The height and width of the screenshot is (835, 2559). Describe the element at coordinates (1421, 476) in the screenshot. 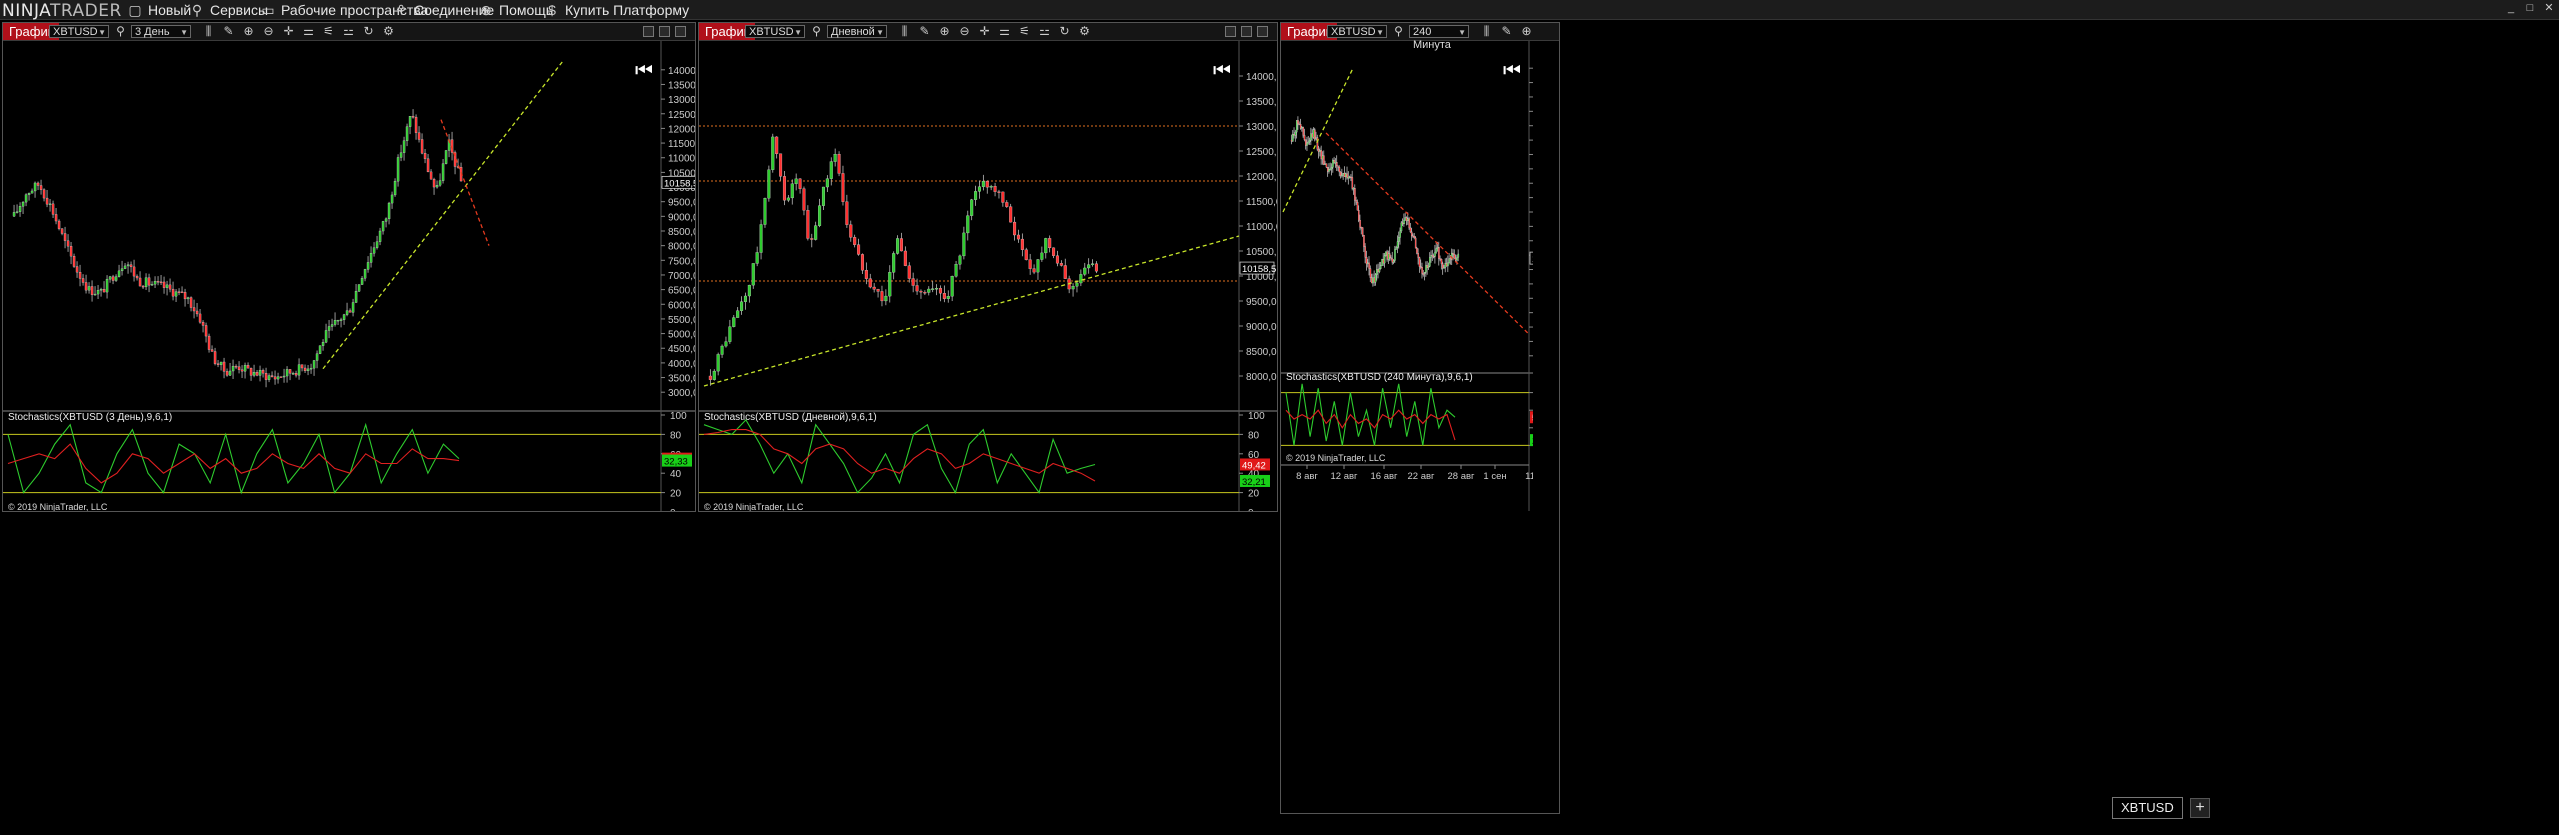

I see `time-tick-label: 22 авг` at that location.